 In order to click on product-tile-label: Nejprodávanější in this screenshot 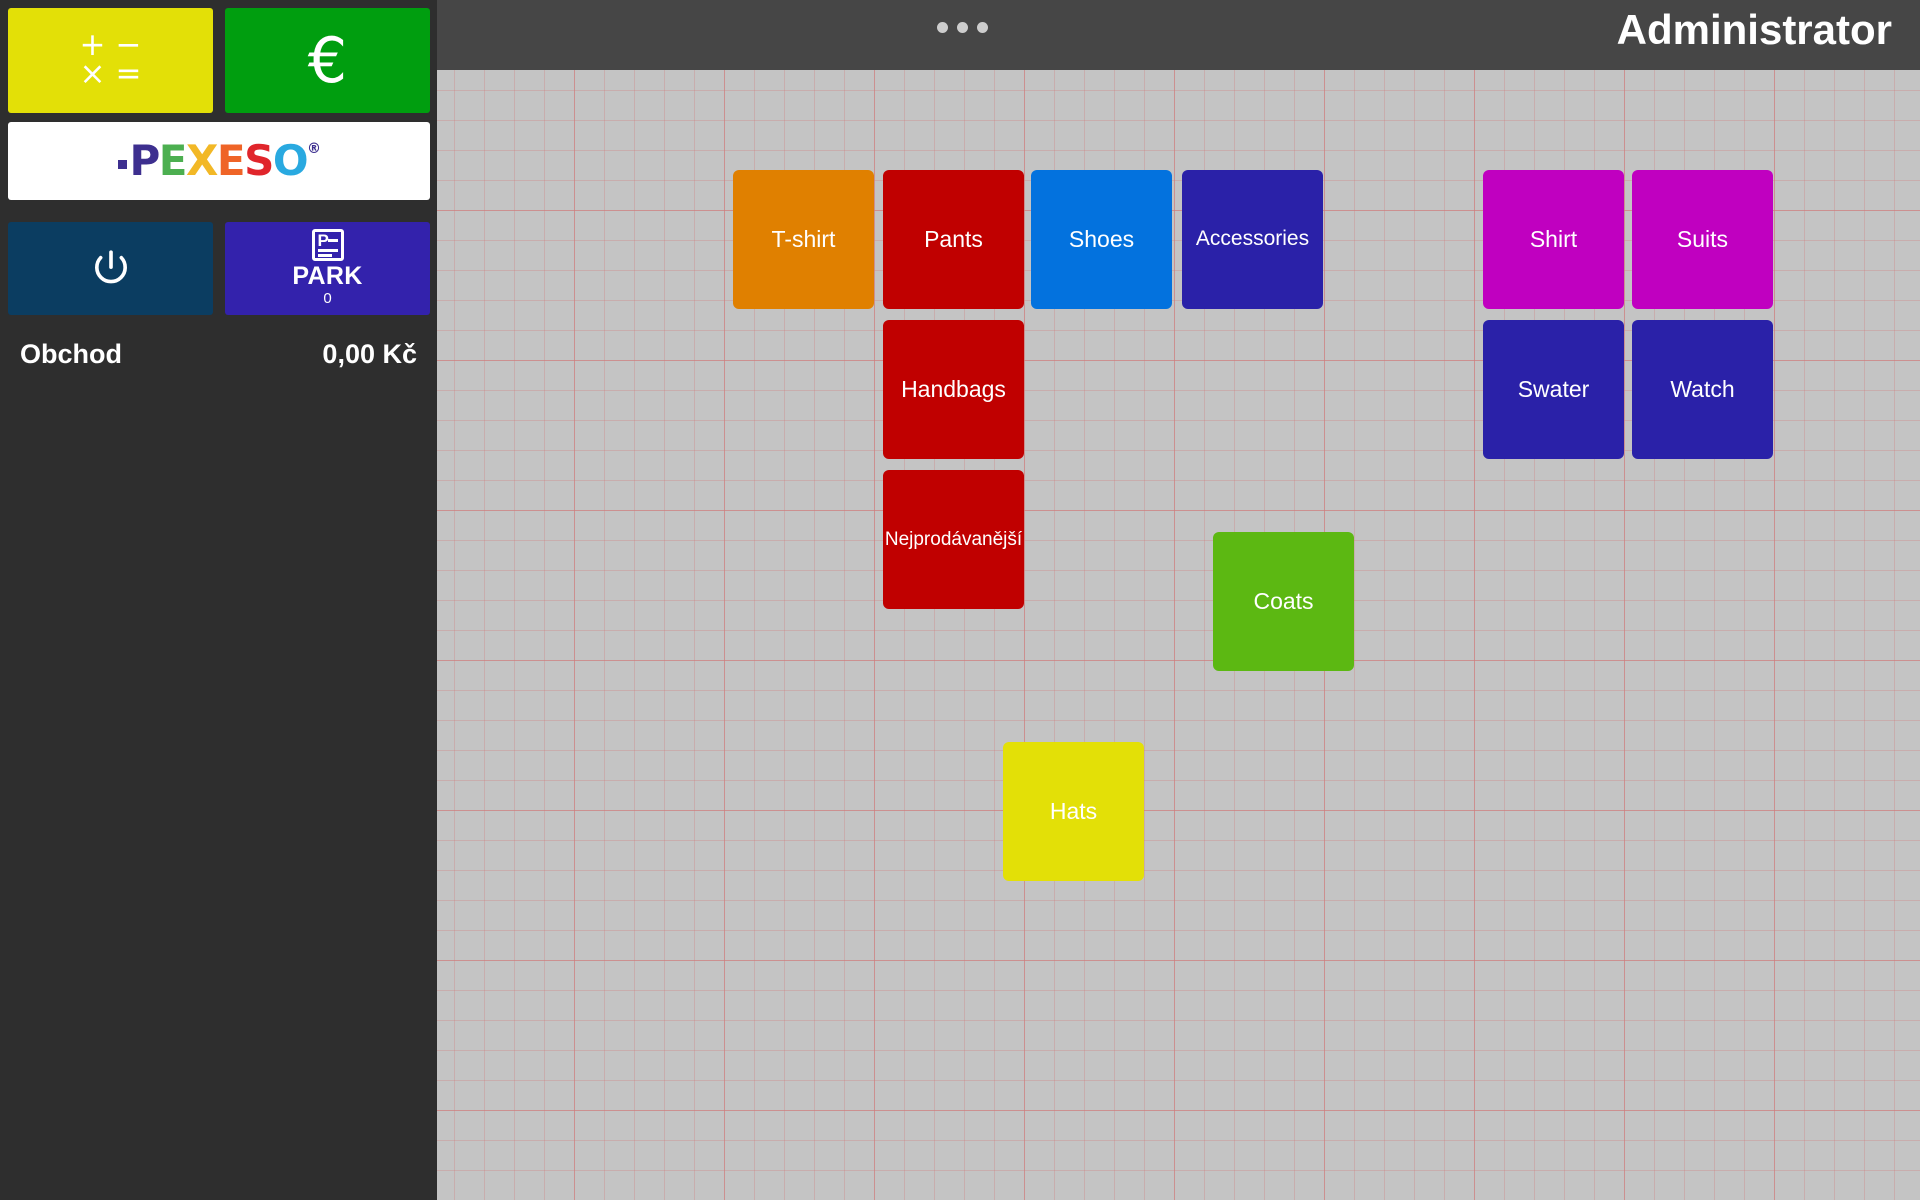, I will do `click(953, 539)`.